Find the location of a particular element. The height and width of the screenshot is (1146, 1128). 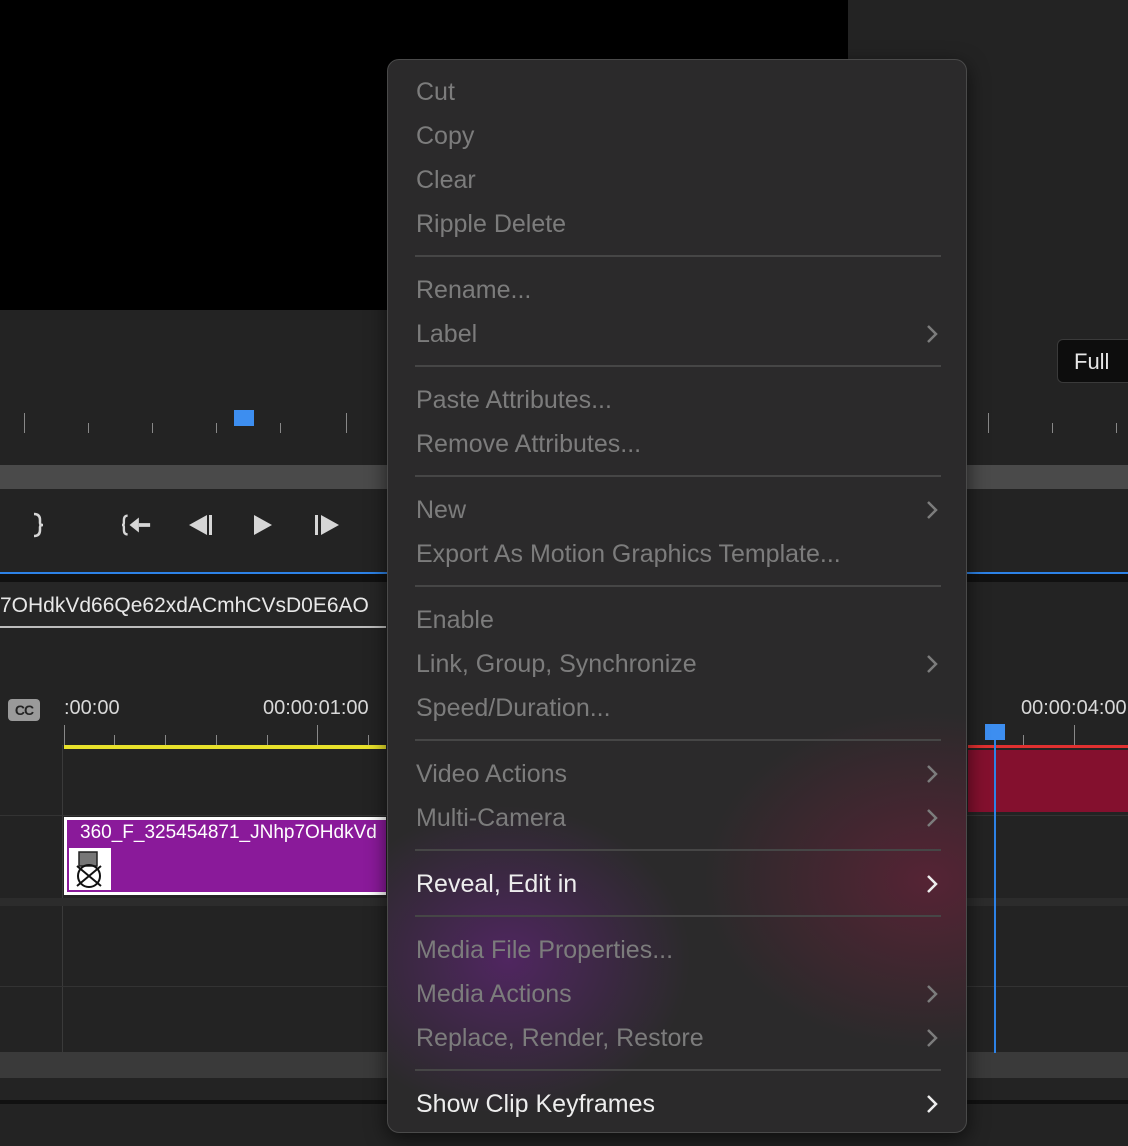

go-to-in-icon is located at coordinates (136, 525).